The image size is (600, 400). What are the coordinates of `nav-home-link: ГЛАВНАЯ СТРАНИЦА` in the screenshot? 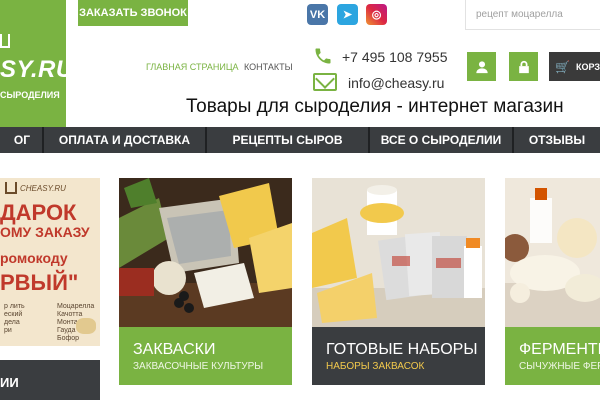 It's located at (192, 67).